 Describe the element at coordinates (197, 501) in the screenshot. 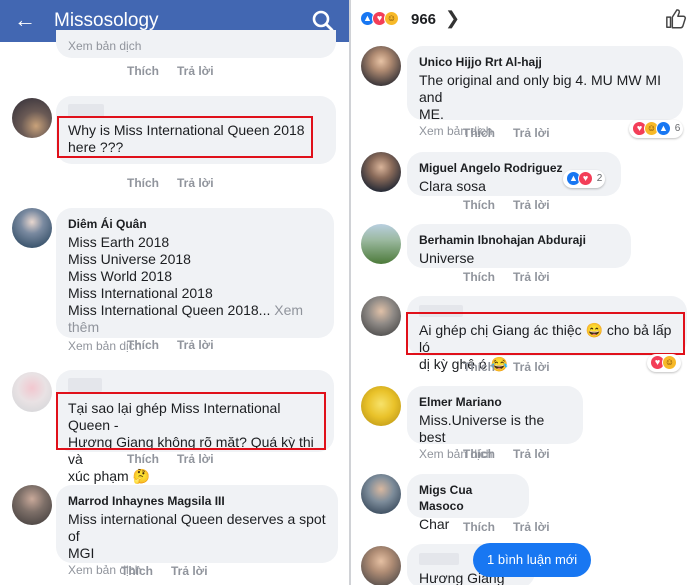

I see `commenter-name: Marrod Inhaynes Magsila III` at that location.